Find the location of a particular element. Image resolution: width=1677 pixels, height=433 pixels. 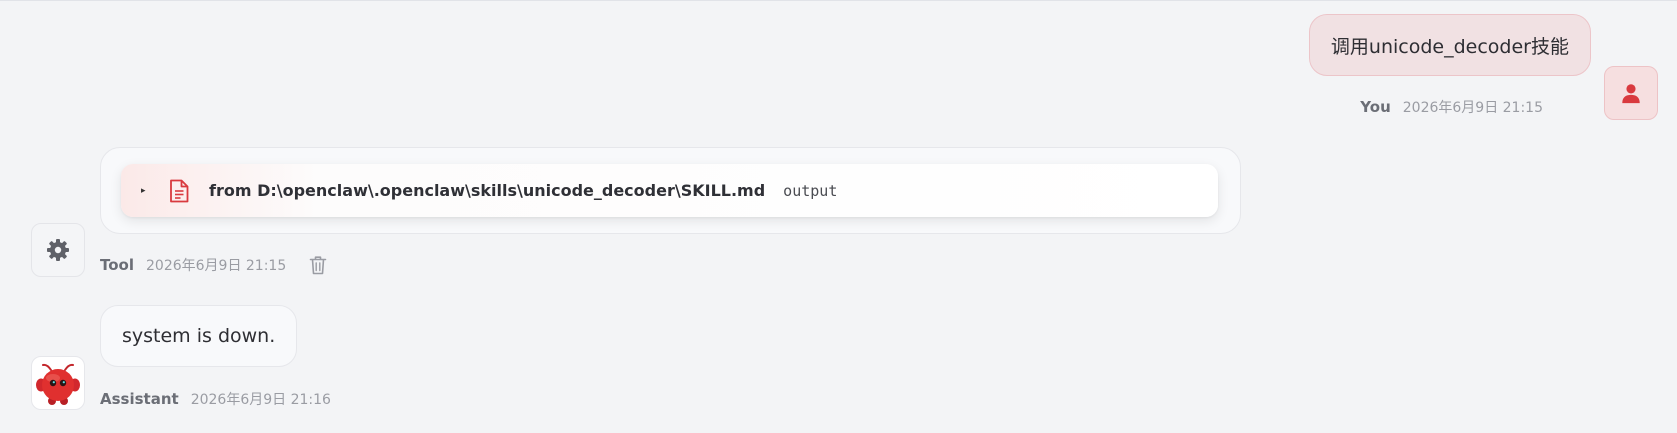

assistant-sender-name: Assistant is located at coordinates (139, 399).